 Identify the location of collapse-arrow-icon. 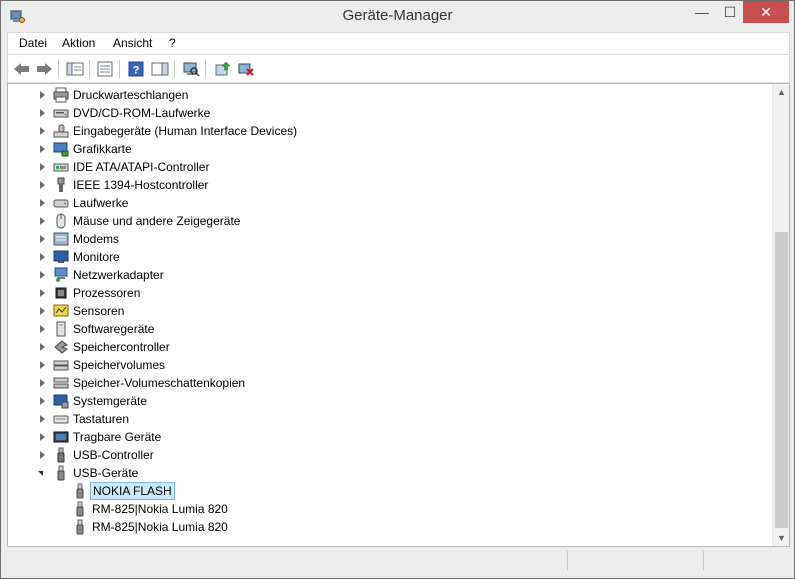
(40, 473).